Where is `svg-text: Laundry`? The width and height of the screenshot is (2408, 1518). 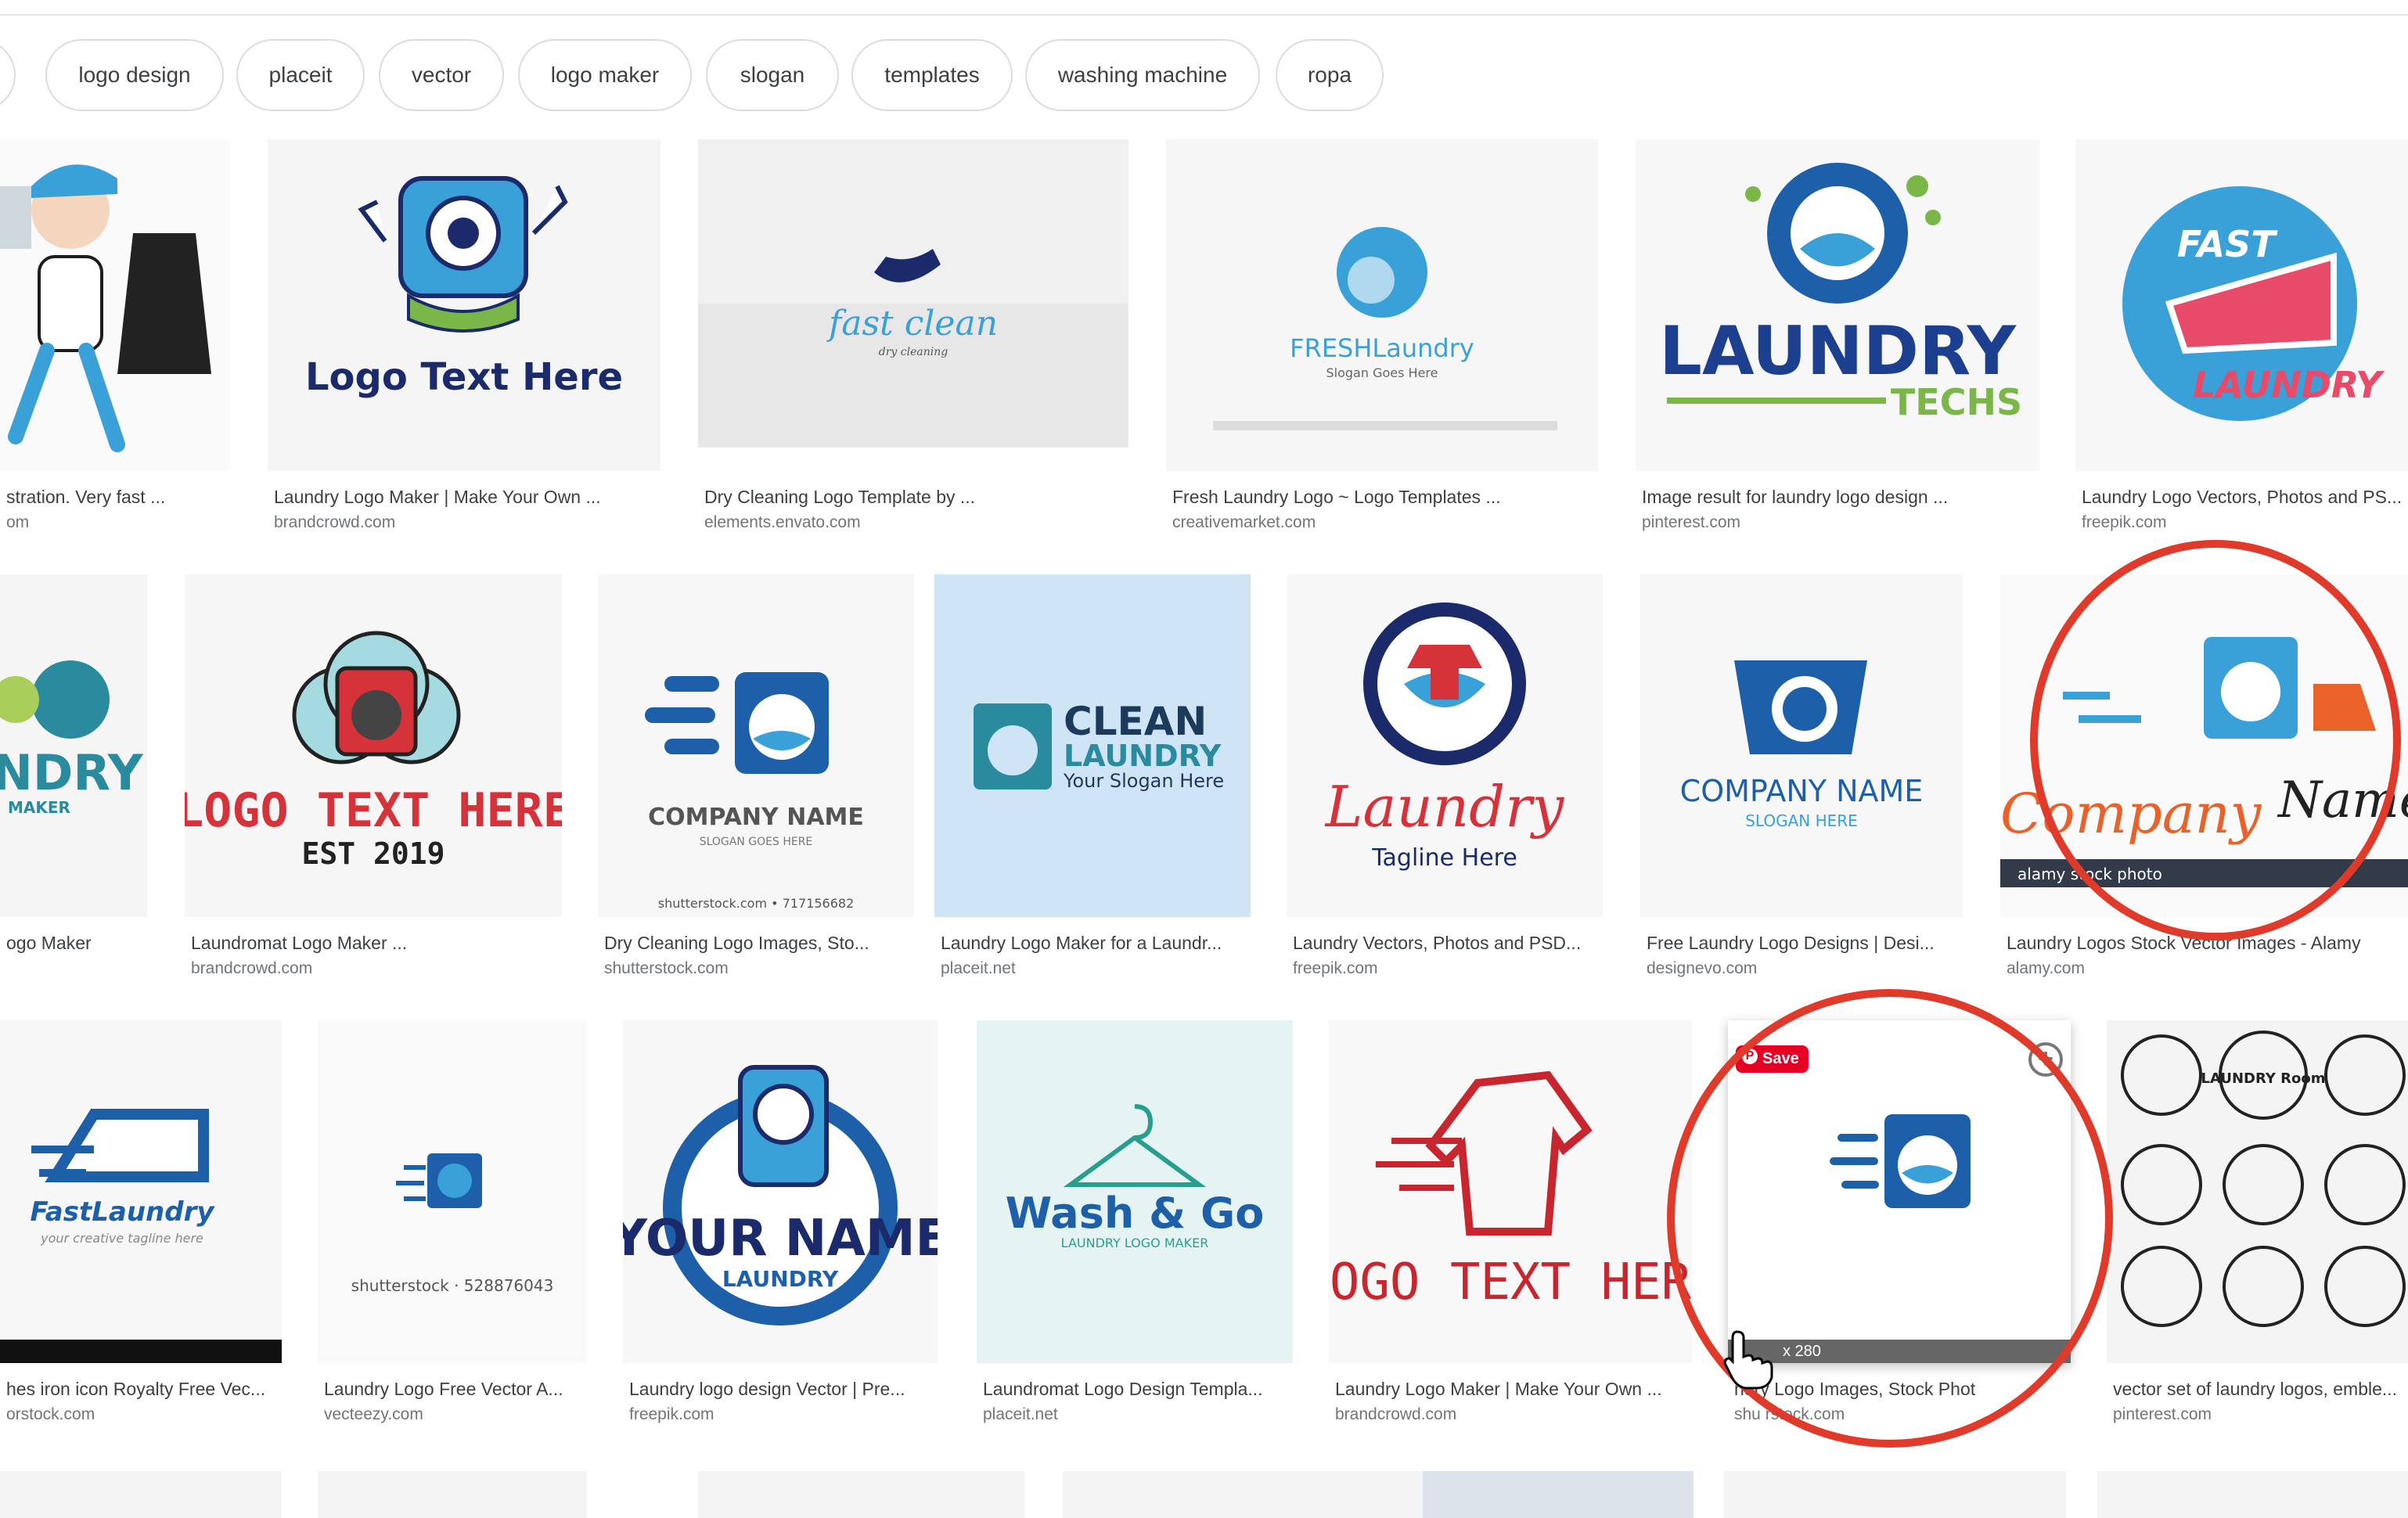
svg-text: Laundry is located at coordinates (1444, 807).